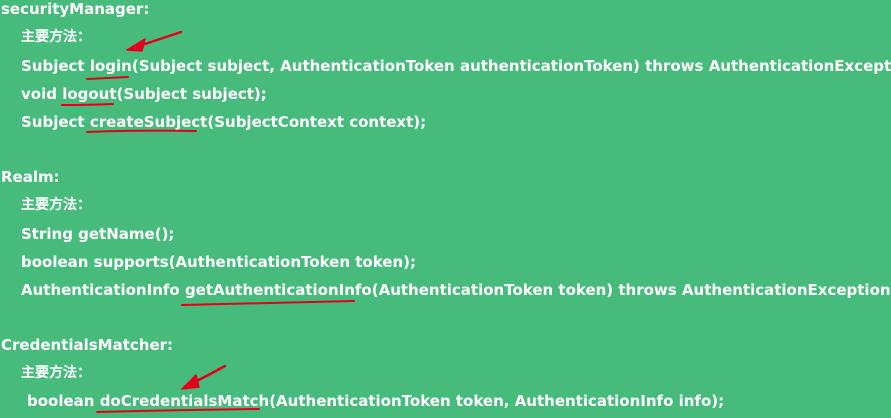  Describe the element at coordinates (136, 45) in the screenshot. I see `login-arrow-head` at that location.